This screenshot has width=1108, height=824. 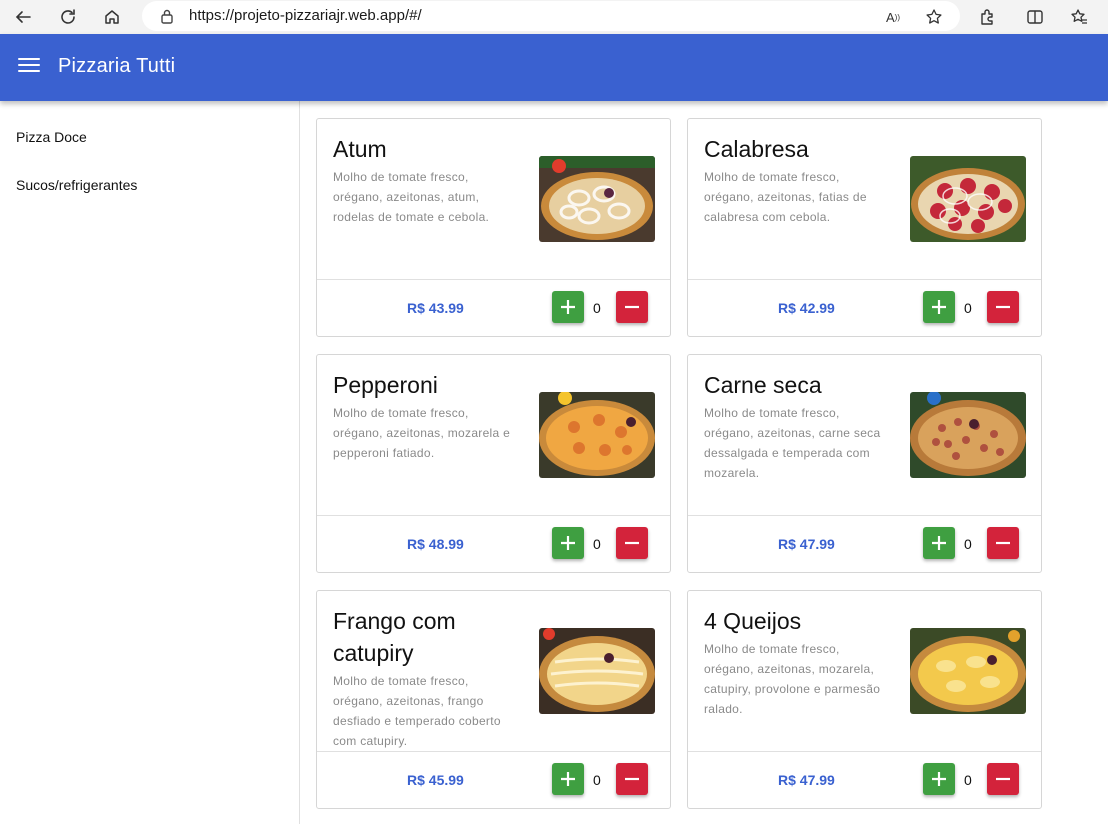 I want to click on product-price: R$ 48.99, so click(x=435, y=544).